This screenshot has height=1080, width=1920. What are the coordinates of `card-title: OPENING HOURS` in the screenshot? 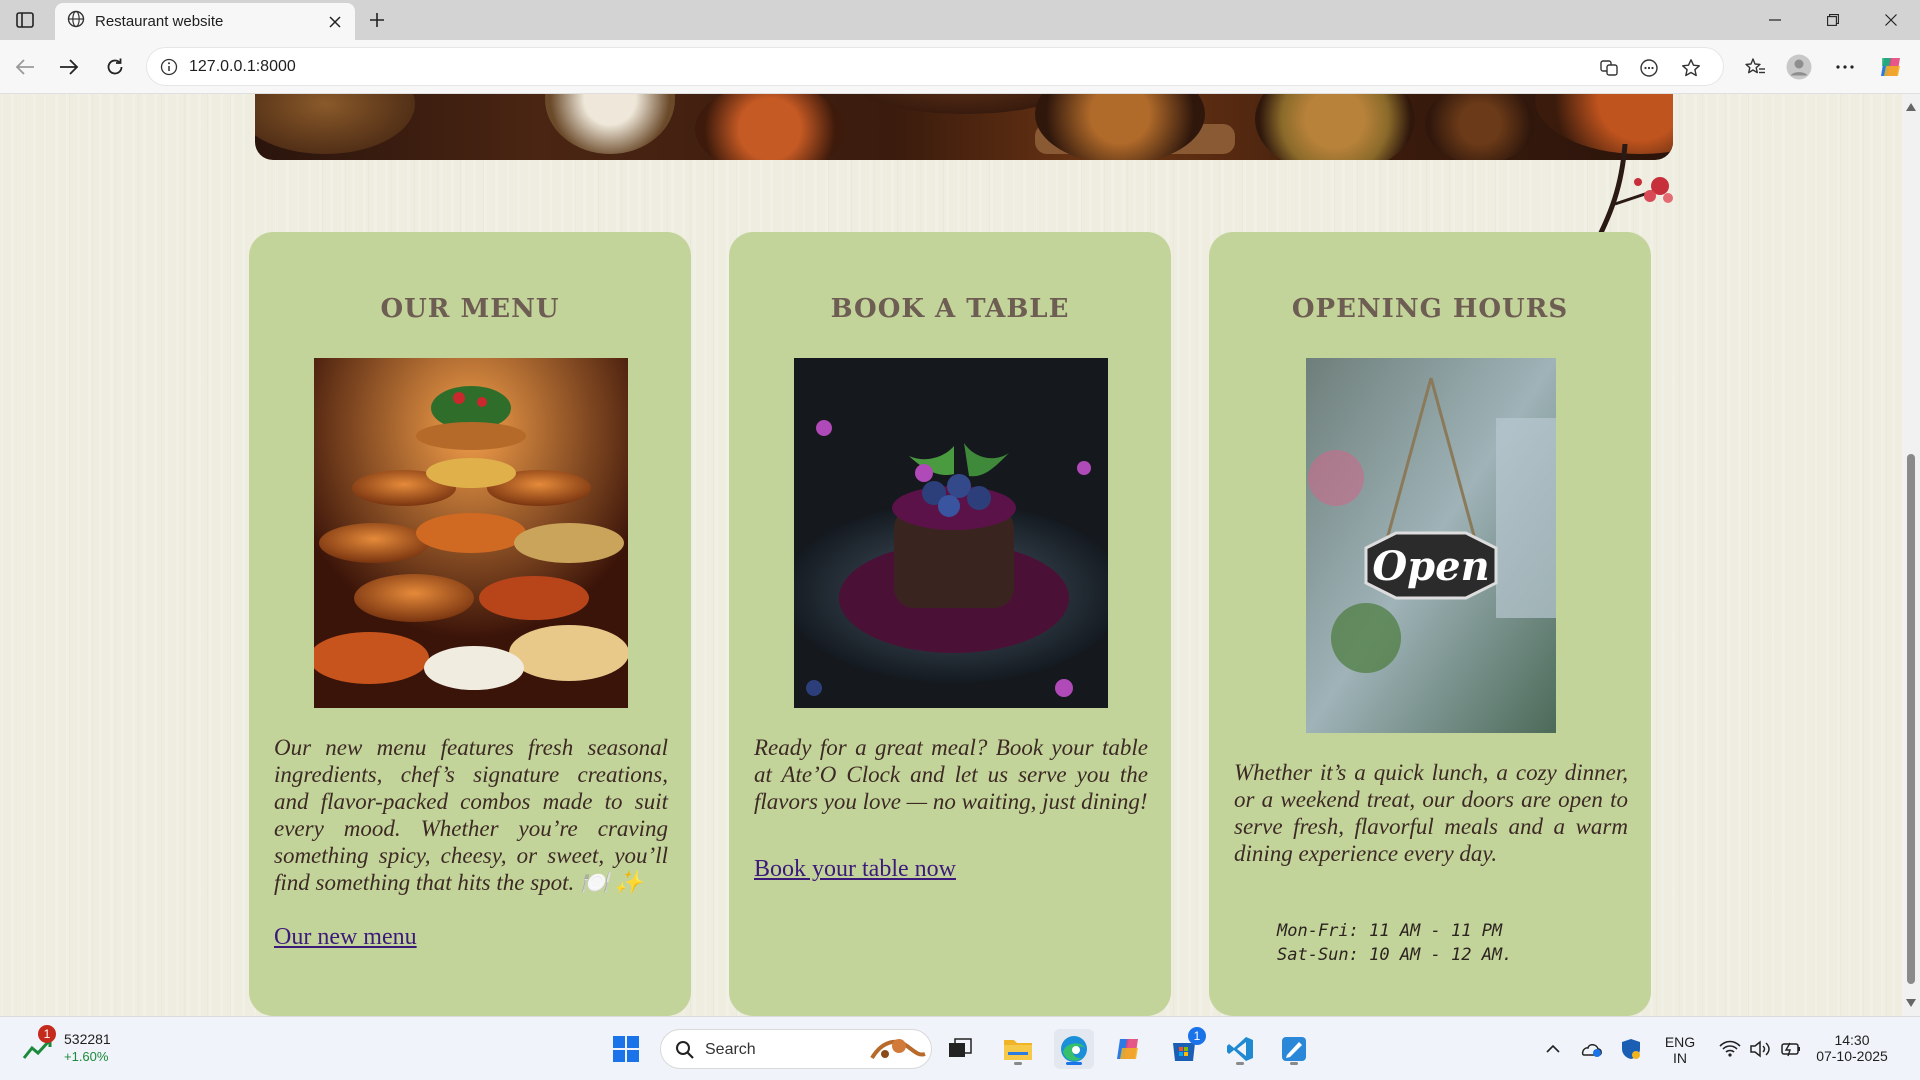 It's located at (1430, 309).